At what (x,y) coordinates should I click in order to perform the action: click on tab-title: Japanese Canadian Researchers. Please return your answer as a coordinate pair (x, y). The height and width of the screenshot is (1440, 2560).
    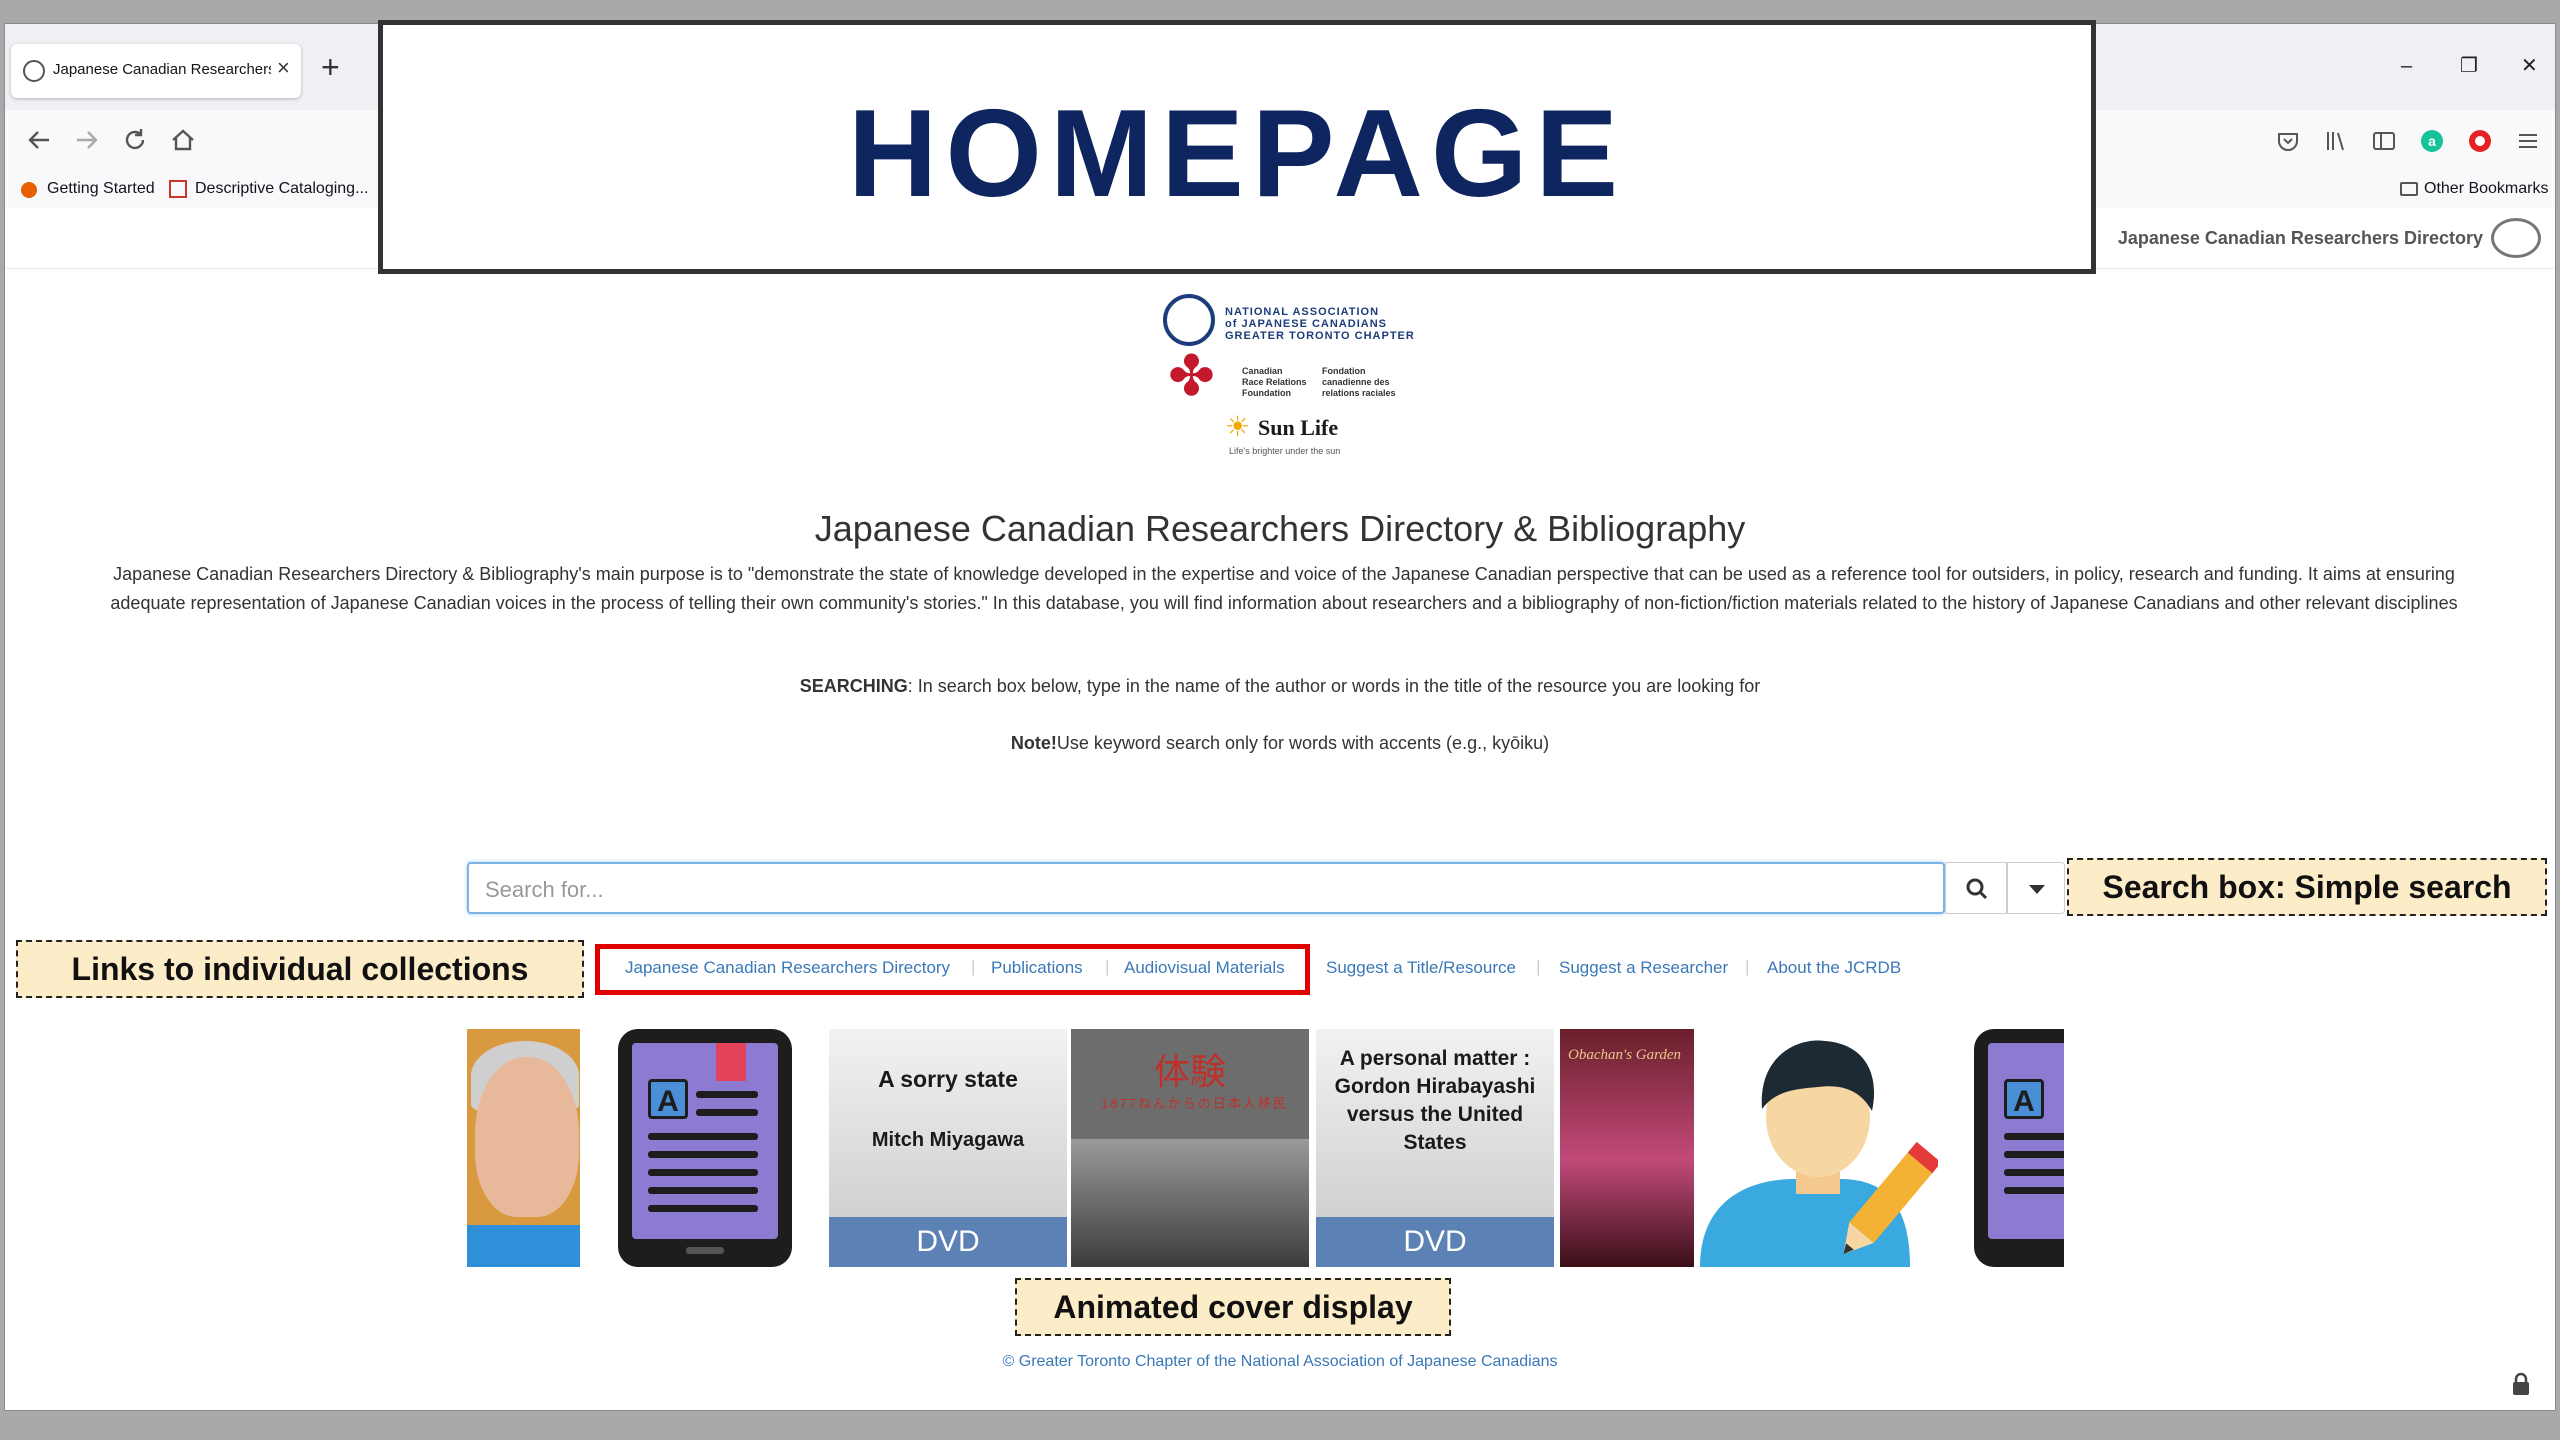
    Looking at the image, I should click on (162, 69).